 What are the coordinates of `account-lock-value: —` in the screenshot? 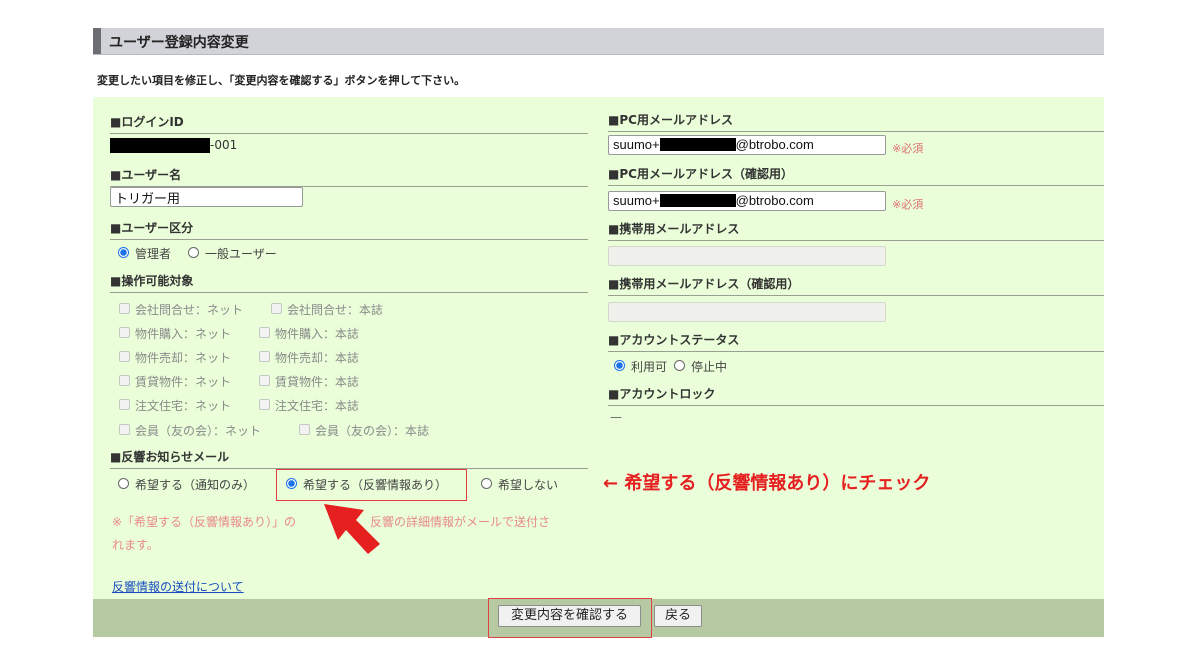 It's located at (616, 417).